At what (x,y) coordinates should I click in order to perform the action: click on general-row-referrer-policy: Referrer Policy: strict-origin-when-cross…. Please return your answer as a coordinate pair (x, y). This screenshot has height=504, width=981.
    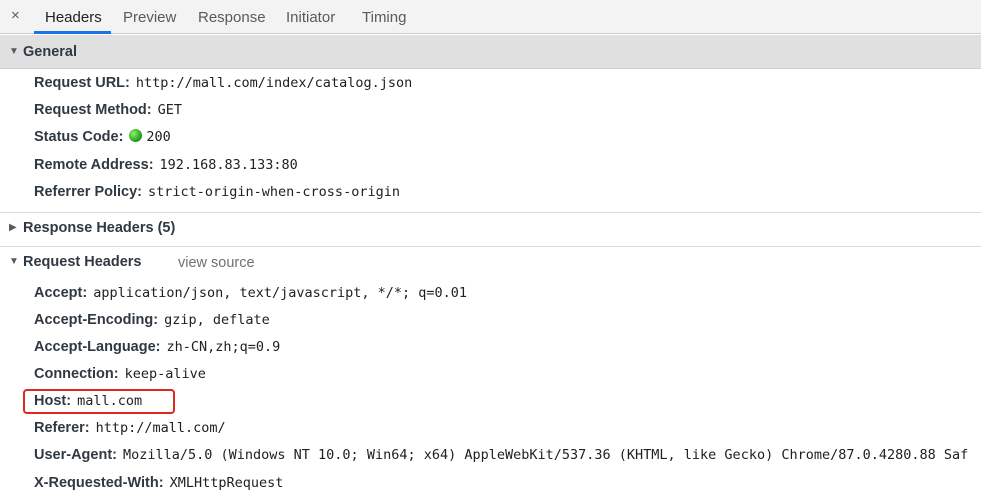
    Looking at the image, I should click on (217, 192).